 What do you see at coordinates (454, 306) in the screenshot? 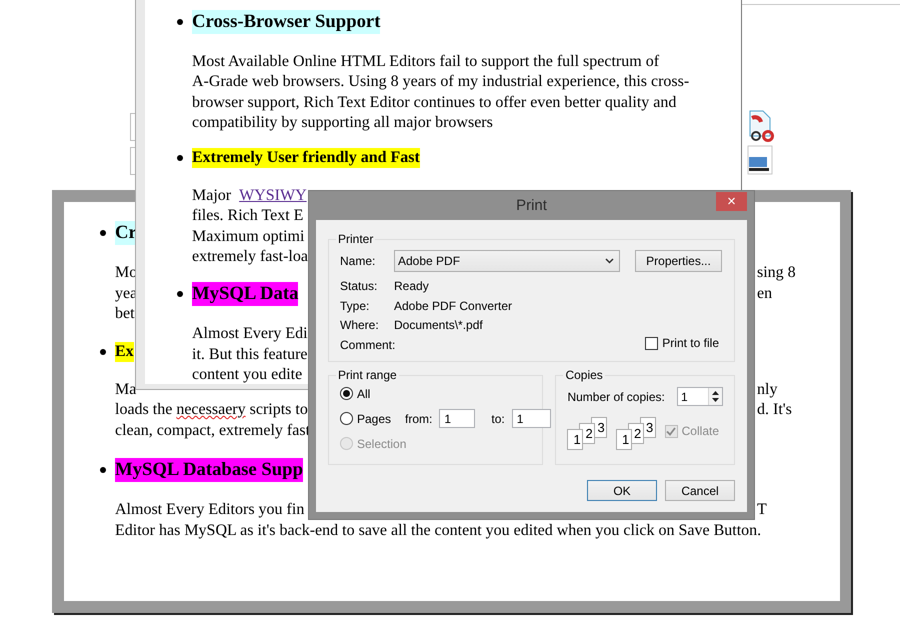
I see `field-value: Adobe PDF Converter` at bounding box center [454, 306].